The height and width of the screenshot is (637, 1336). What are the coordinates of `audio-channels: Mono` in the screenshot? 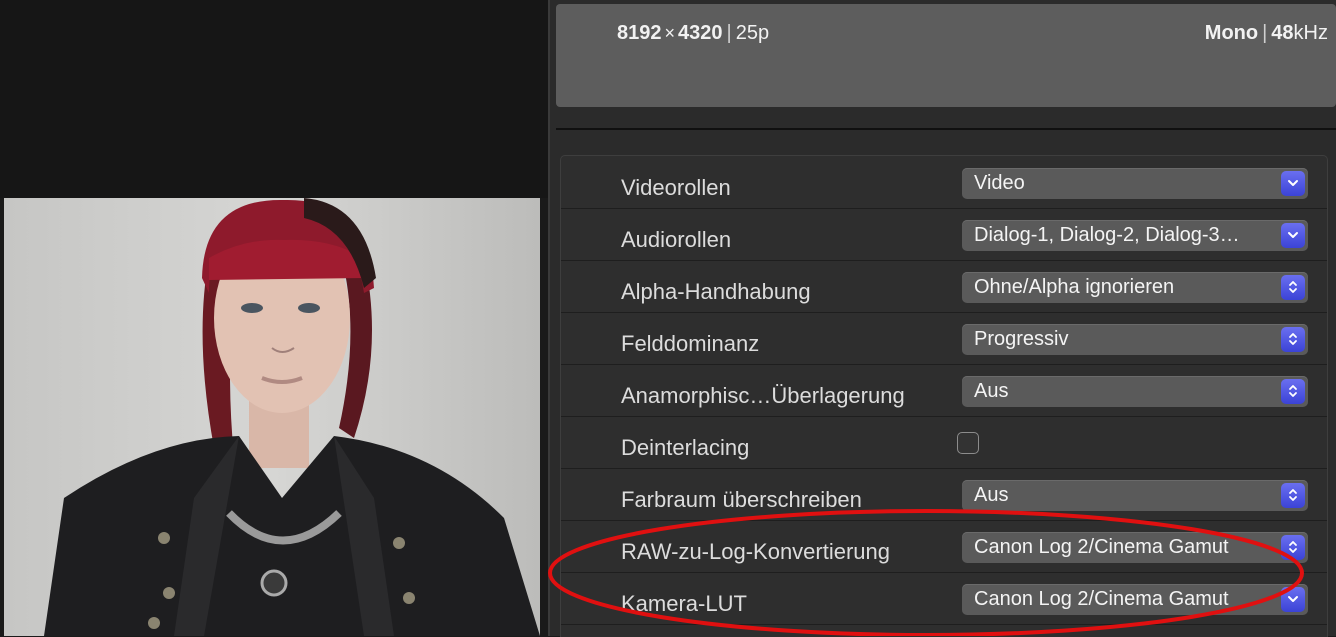 It's located at (1231, 33).